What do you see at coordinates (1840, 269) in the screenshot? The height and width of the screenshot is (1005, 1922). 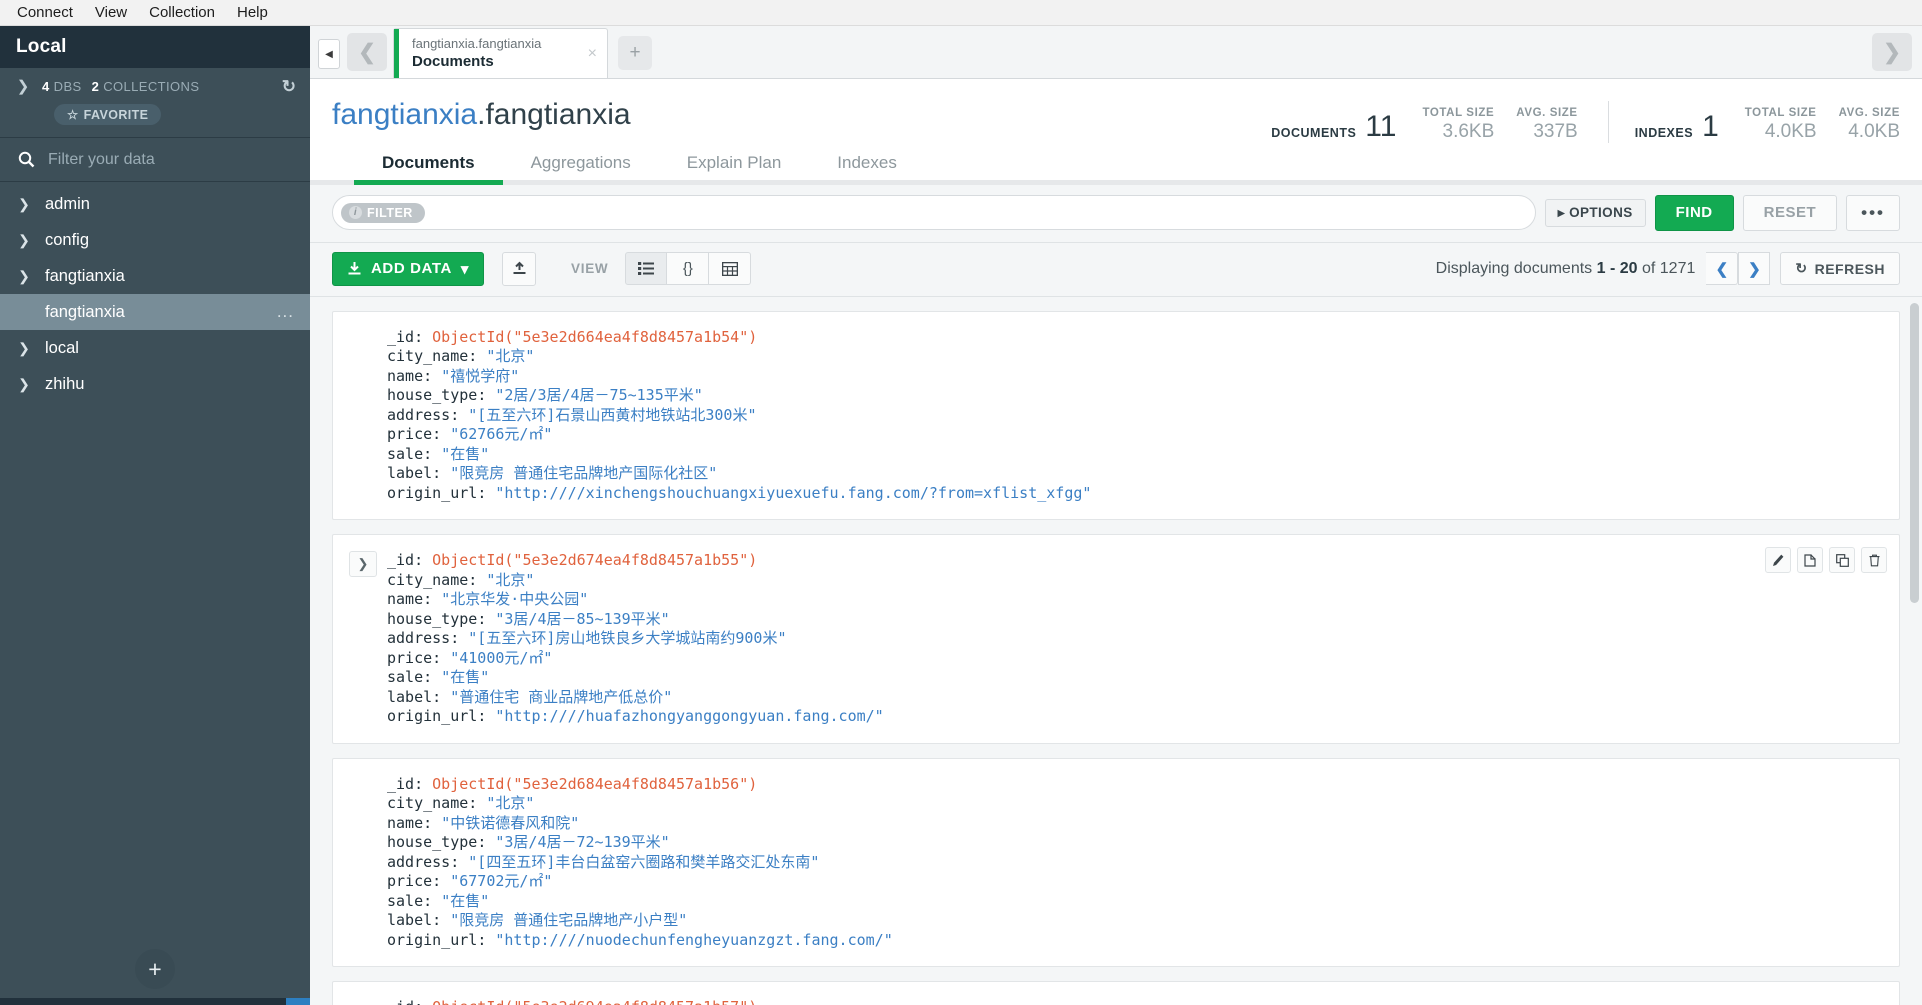 I see `refresh-documents-button: ↻ REFRESH` at bounding box center [1840, 269].